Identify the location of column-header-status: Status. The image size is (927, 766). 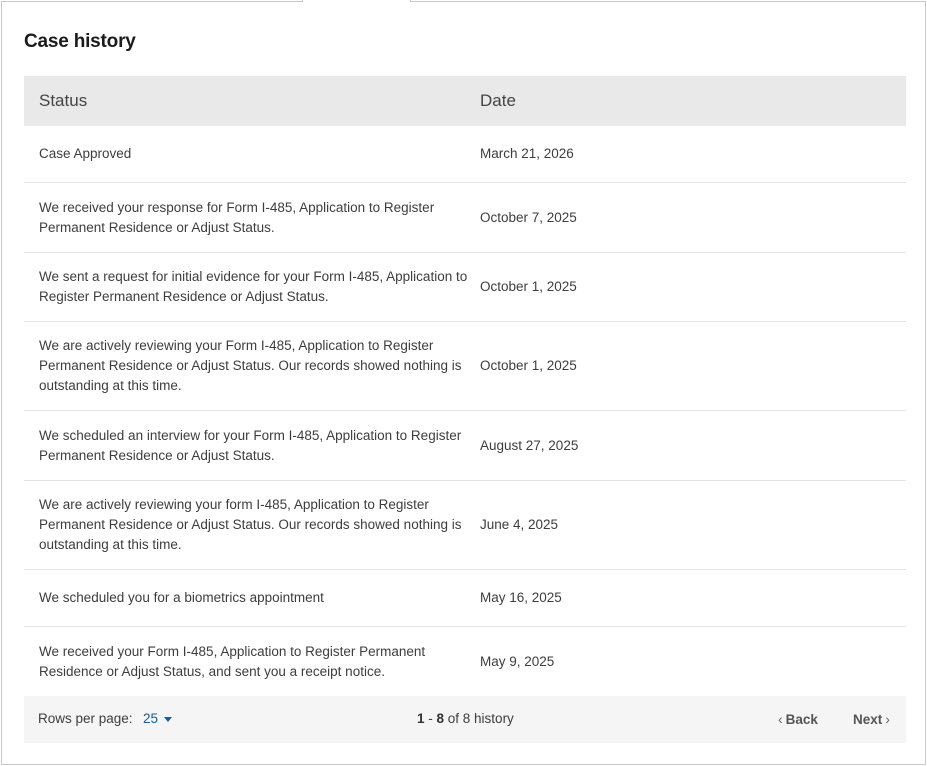
(63, 100).